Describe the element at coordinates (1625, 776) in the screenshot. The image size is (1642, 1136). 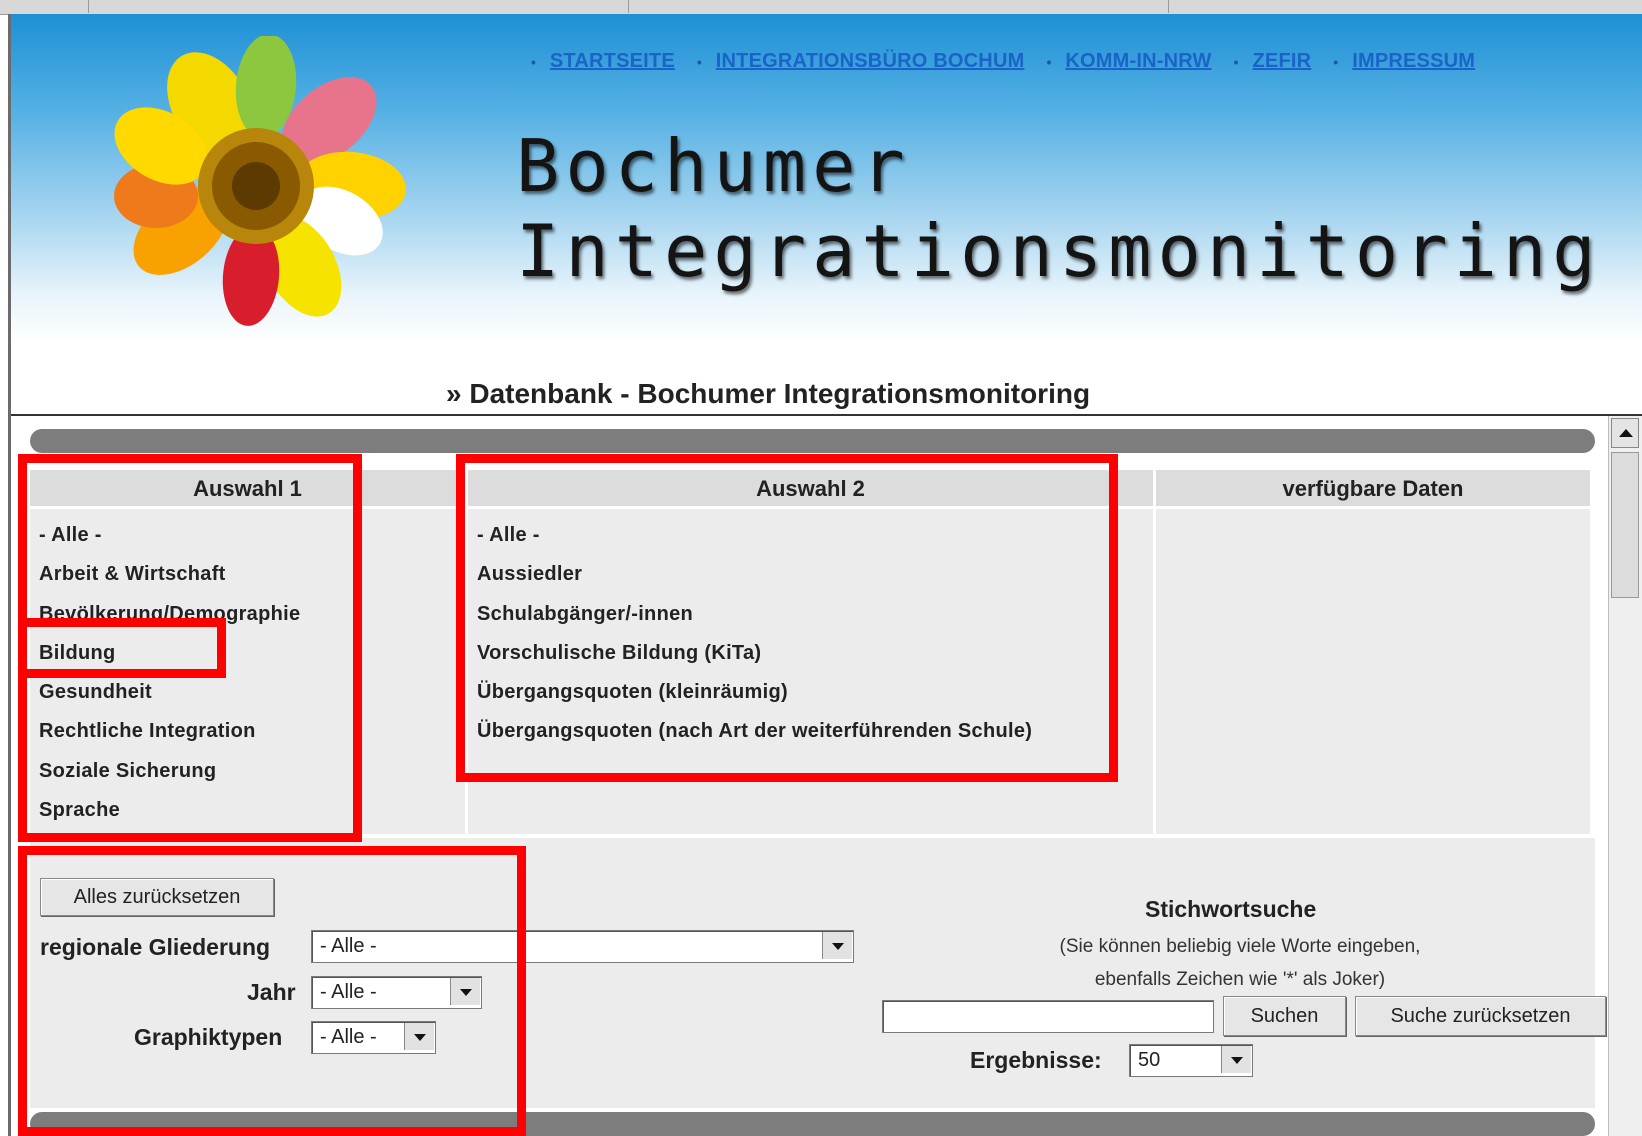
I see `scrollbar` at that location.